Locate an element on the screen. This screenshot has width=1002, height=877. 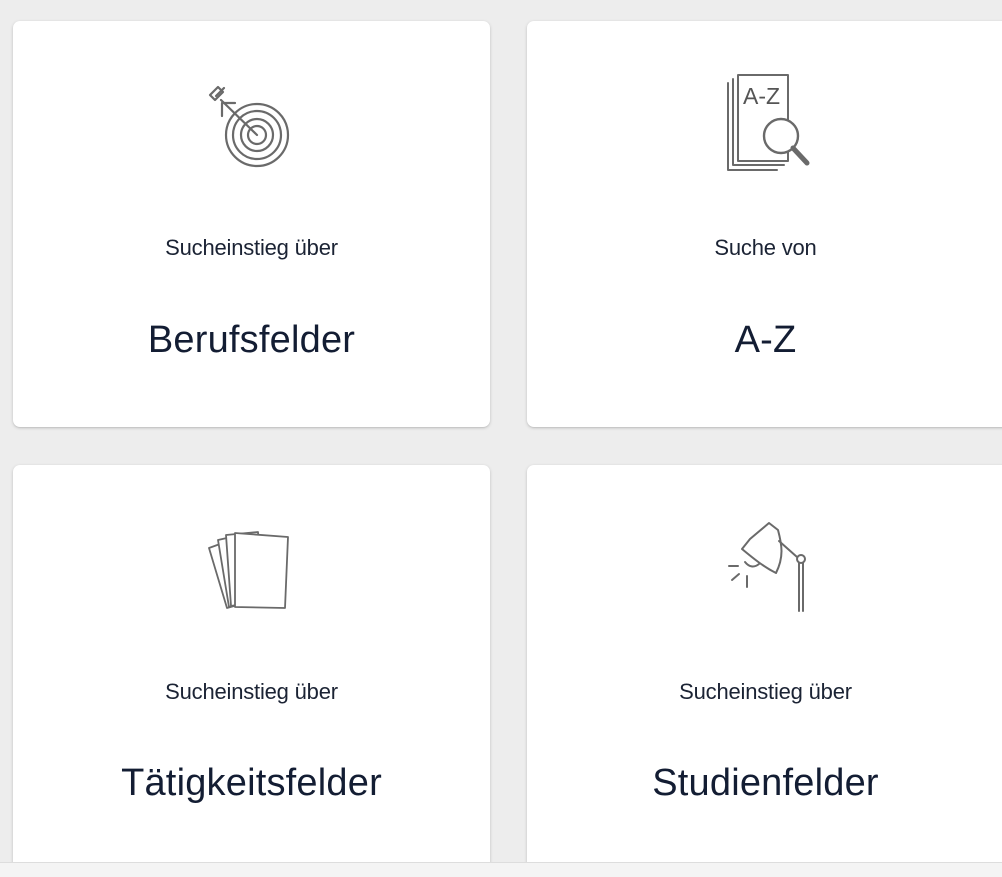
desk-lamp-icon is located at coordinates (764, 565).